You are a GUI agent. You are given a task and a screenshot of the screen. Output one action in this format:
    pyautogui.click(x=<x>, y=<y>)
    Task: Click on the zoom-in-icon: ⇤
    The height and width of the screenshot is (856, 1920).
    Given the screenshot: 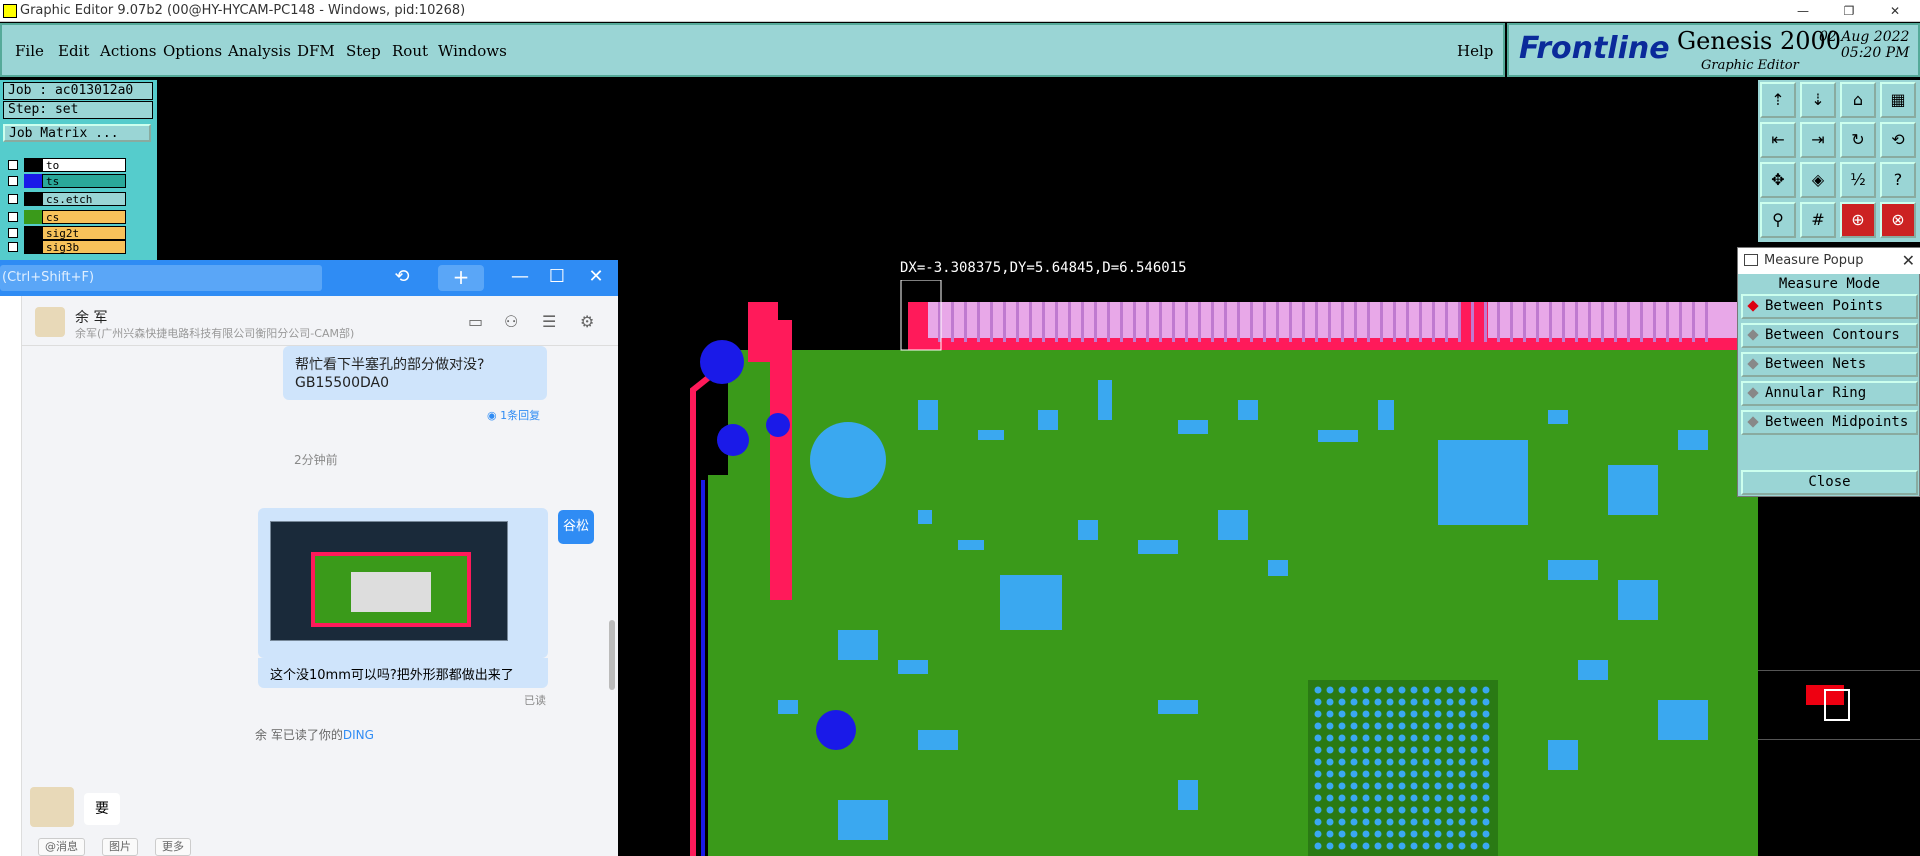 What is the action you would take?
    pyautogui.click(x=1778, y=140)
    